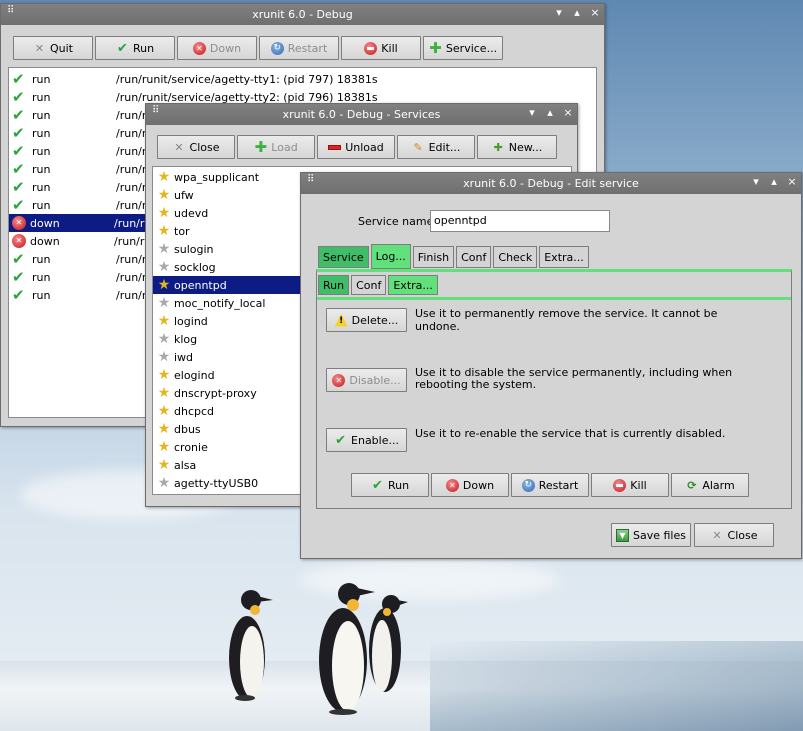  Describe the element at coordinates (528, 485) in the screenshot. I see `restart-icon: ↻` at that location.